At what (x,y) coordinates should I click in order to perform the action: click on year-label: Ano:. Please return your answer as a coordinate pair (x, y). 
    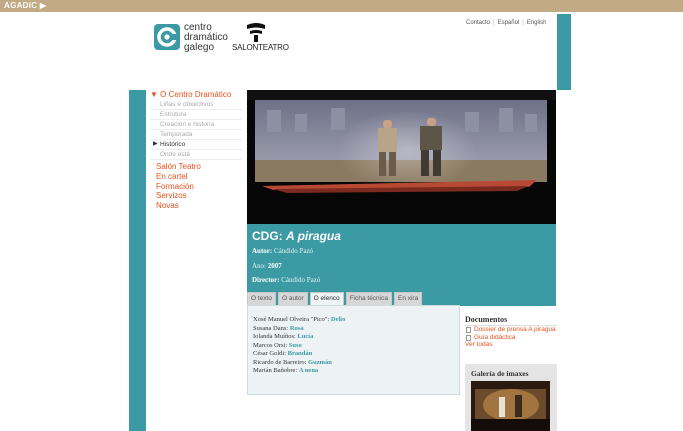
    Looking at the image, I should click on (259, 266).